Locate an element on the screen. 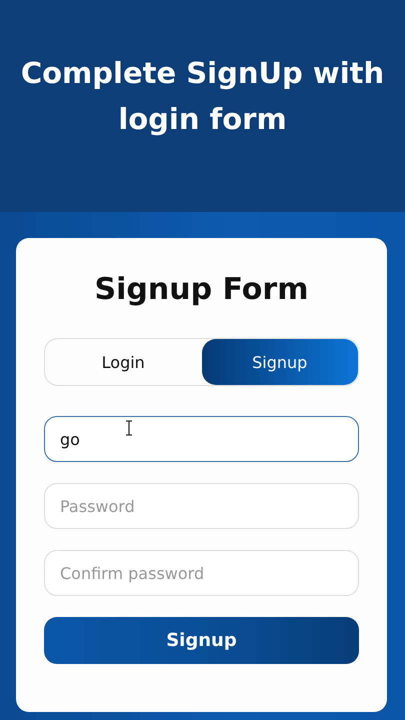  input-field: go is located at coordinates (201, 439).